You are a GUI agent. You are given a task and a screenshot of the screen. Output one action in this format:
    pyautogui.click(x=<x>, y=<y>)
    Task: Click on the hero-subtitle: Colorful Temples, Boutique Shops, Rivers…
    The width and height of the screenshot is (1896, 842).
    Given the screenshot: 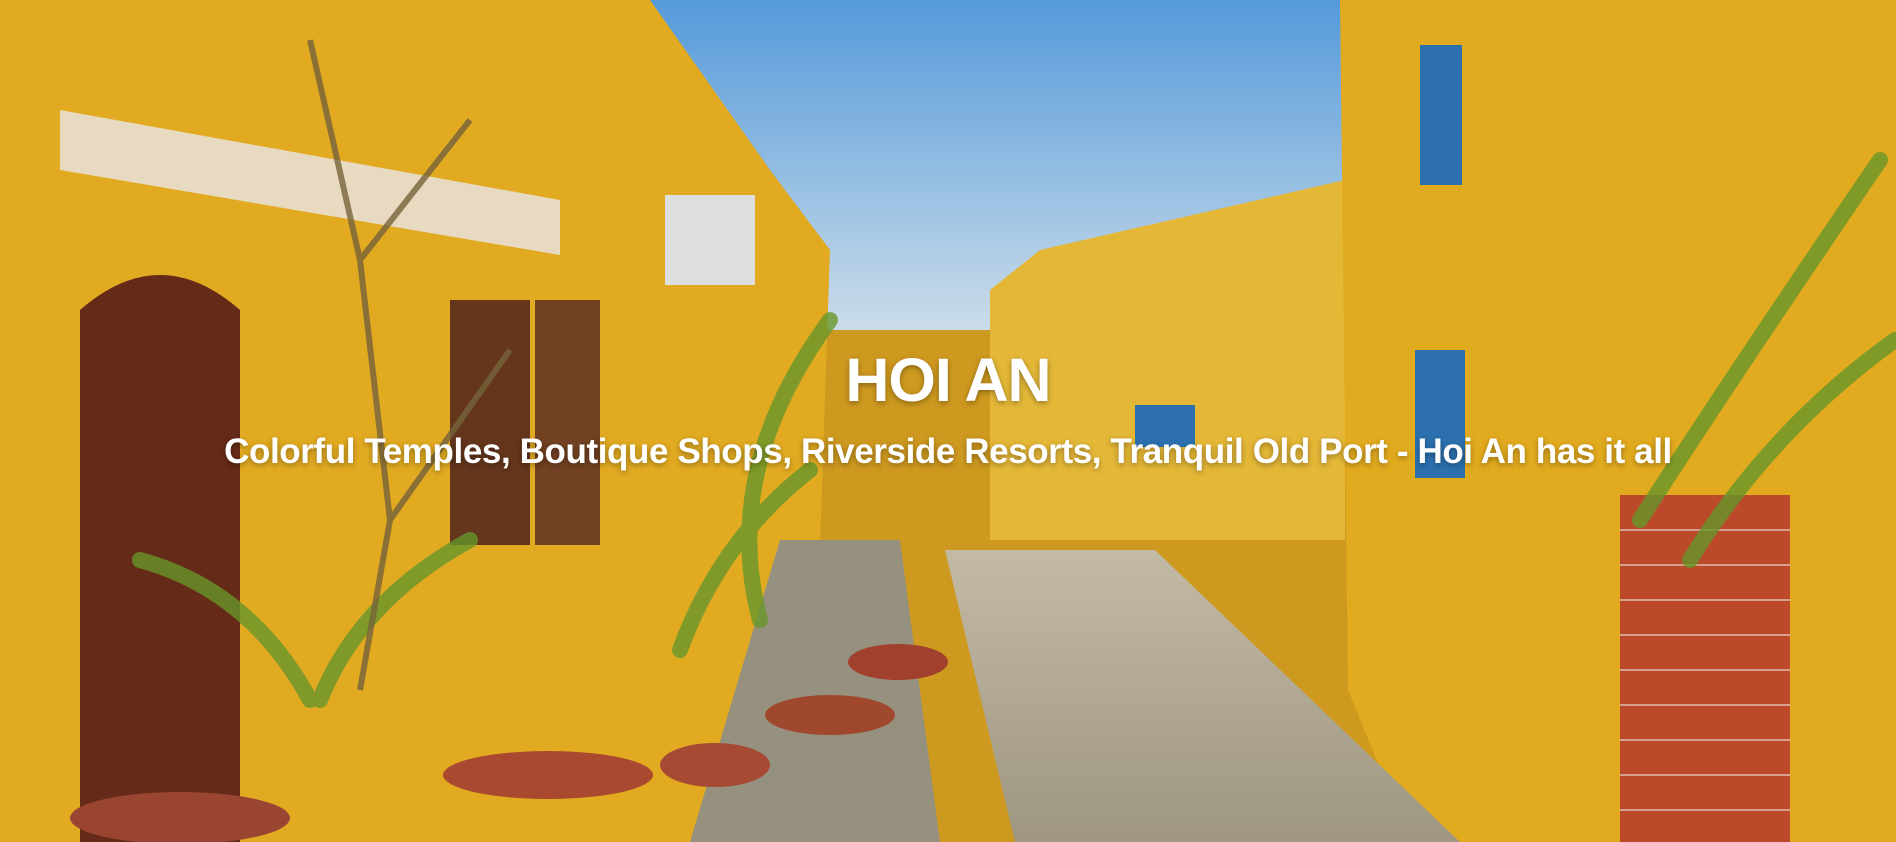 What is the action you would take?
    pyautogui.click(x=948, y=451)
    